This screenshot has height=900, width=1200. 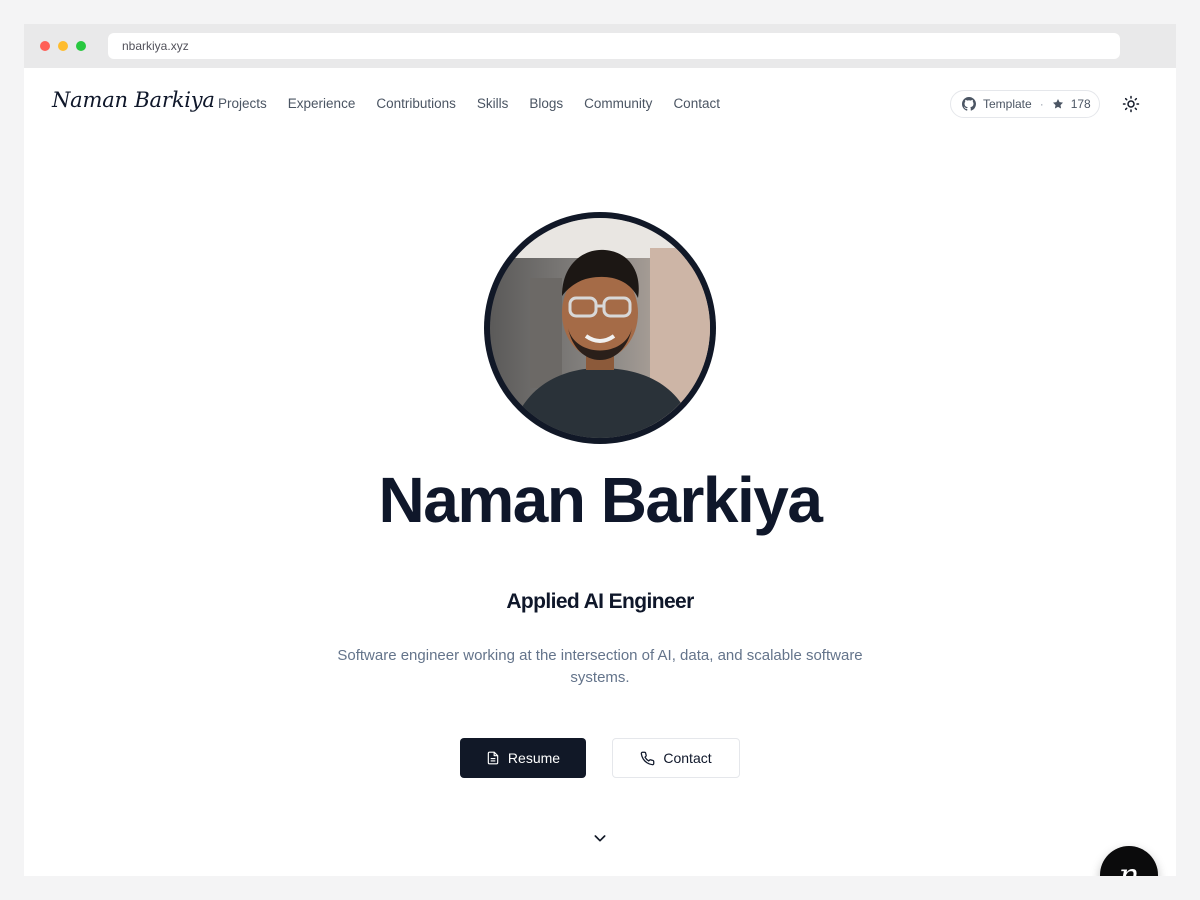 What do you see at coordinates (618, 103) in the screenshot?
I see `nav-link-community: Community` at bounding box center [618, 103].